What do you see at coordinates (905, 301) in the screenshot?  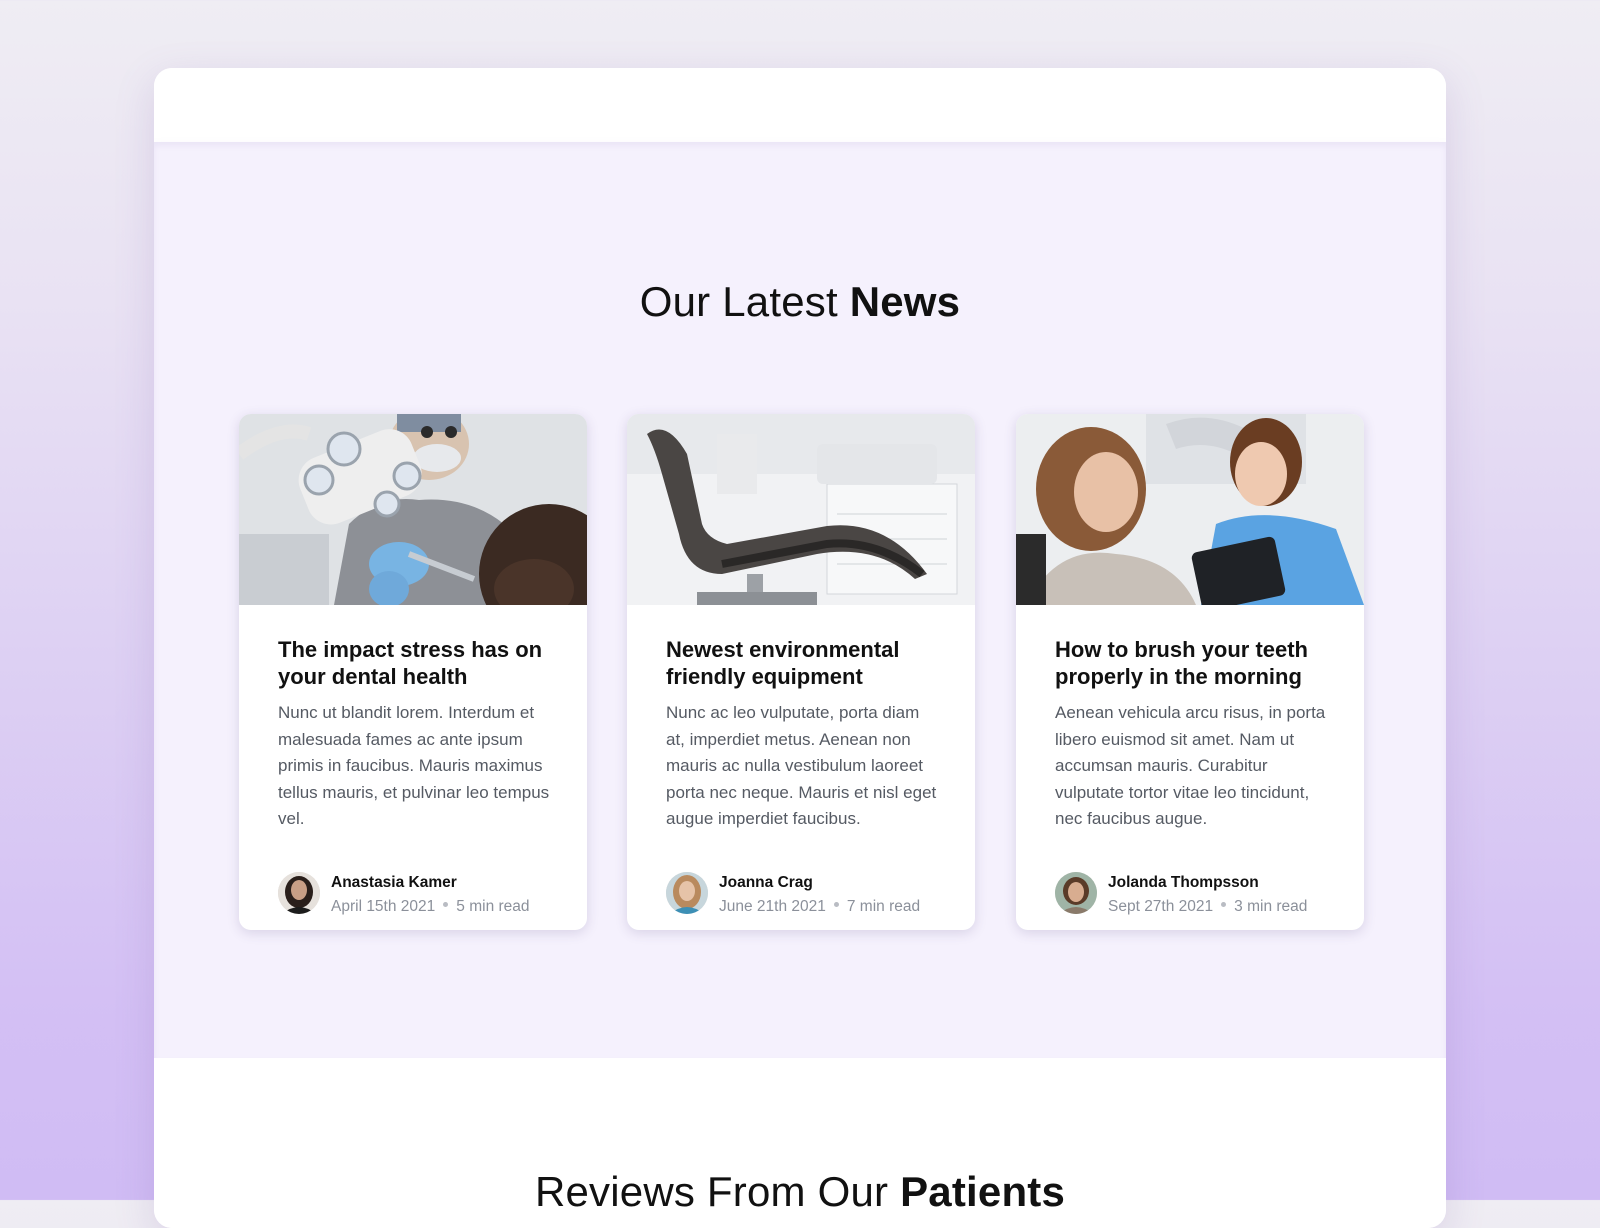 I see `section-title-bold: News` at bounding box center [905, 301].